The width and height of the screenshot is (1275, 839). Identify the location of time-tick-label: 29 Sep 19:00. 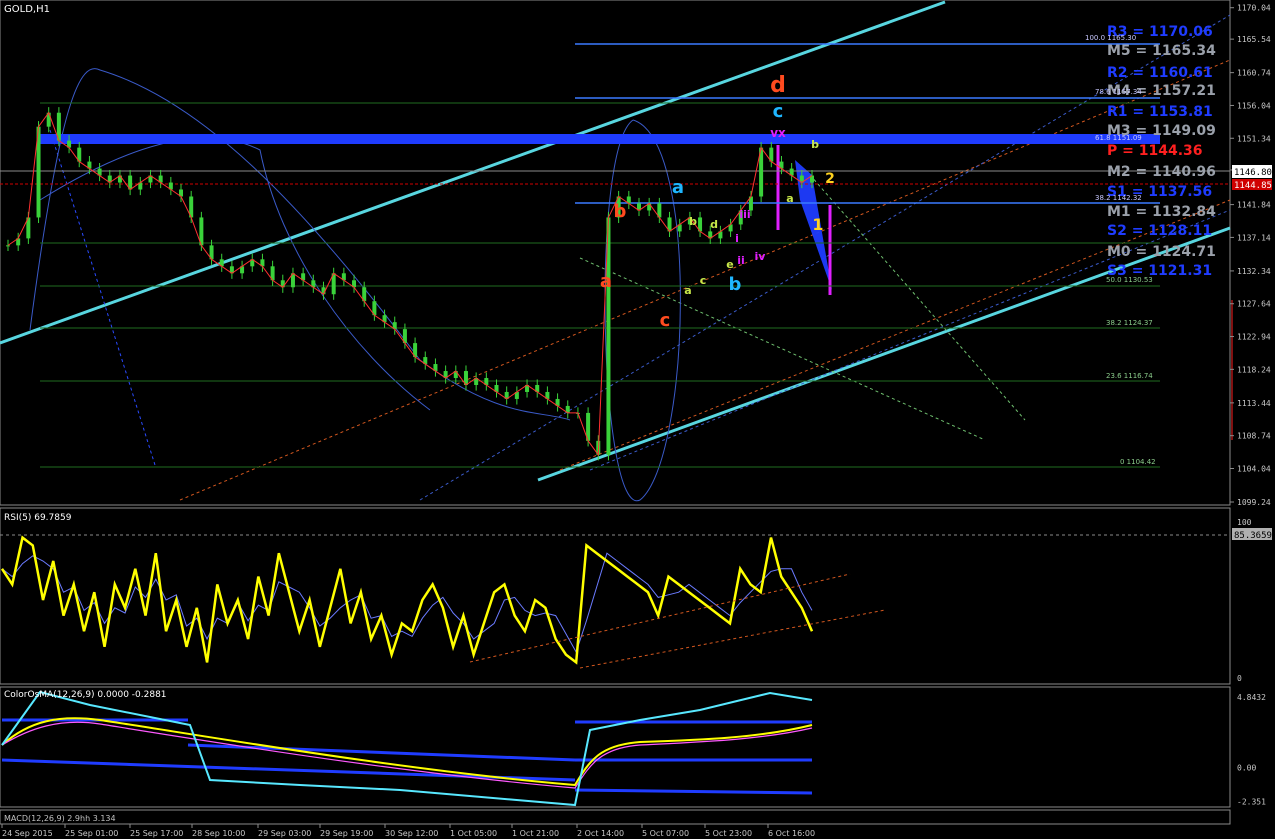
(346, 833).